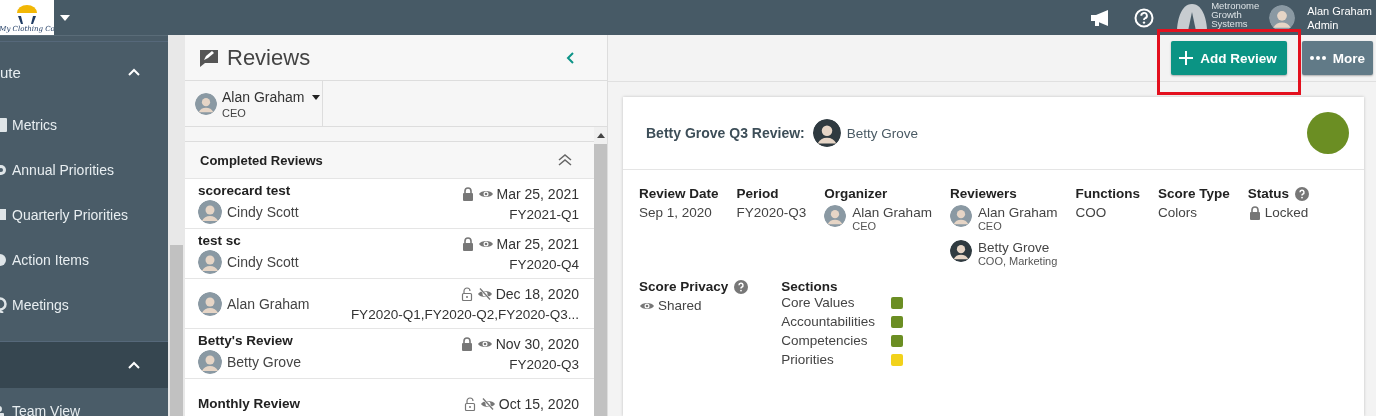  What do you see at coordinates (389, 397) in the screenshot?
I see `review-item: Monthly Review Oct 15, 2020` at bounding box center [389, 397].